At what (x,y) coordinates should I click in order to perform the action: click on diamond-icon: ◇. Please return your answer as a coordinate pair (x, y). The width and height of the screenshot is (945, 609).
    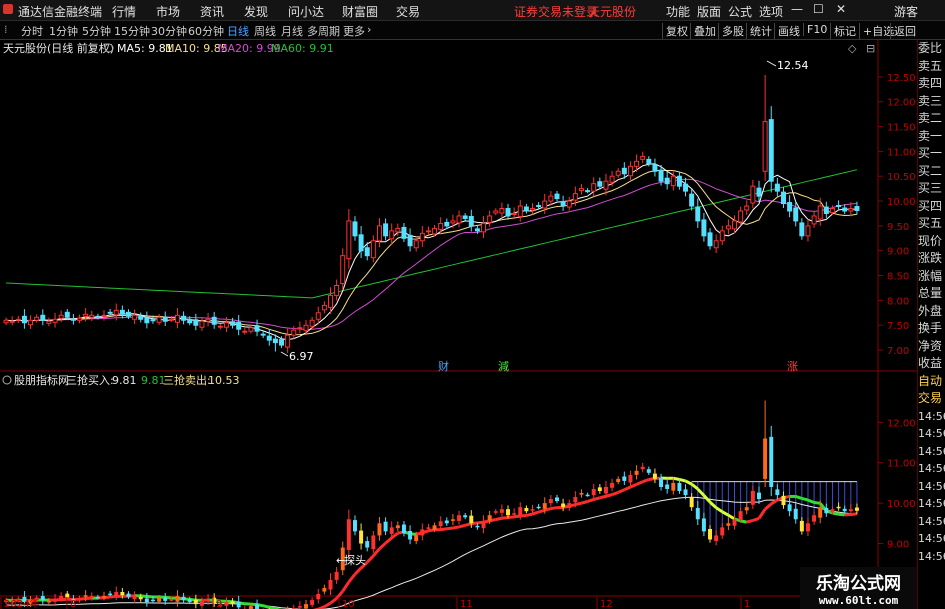
    Looking at the image, I should click on (852, 48).